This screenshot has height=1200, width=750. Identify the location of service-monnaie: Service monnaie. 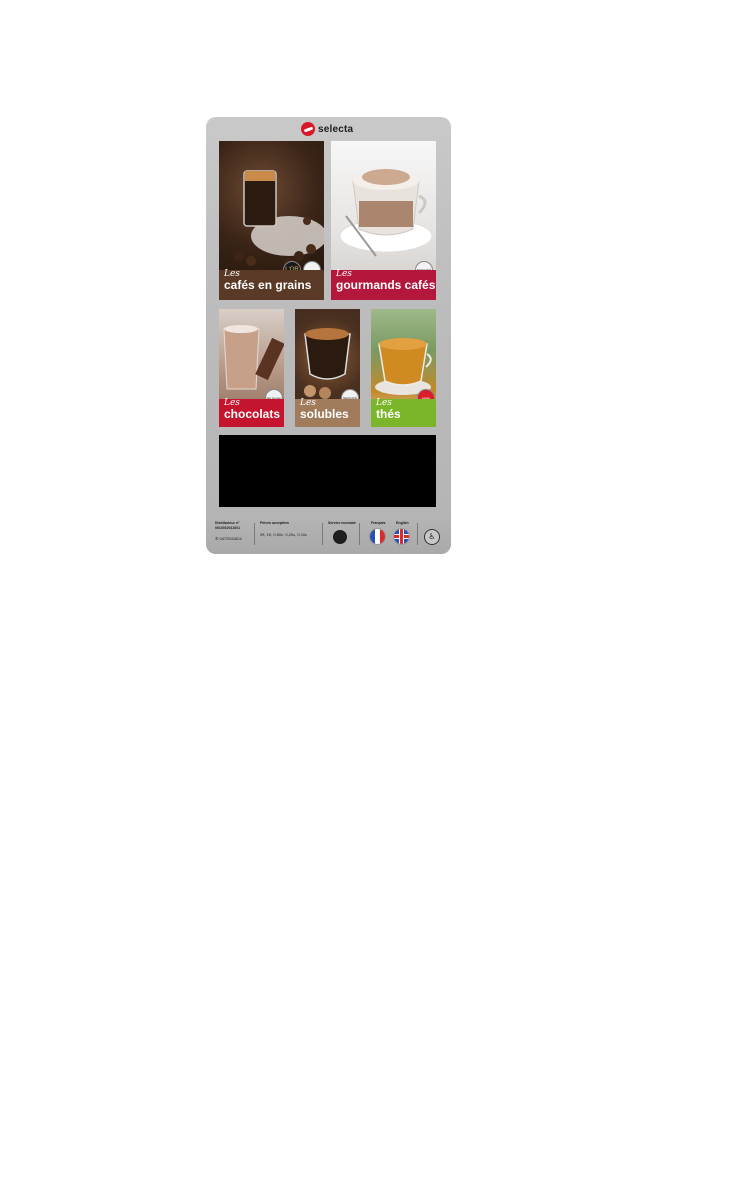
(342, 523).